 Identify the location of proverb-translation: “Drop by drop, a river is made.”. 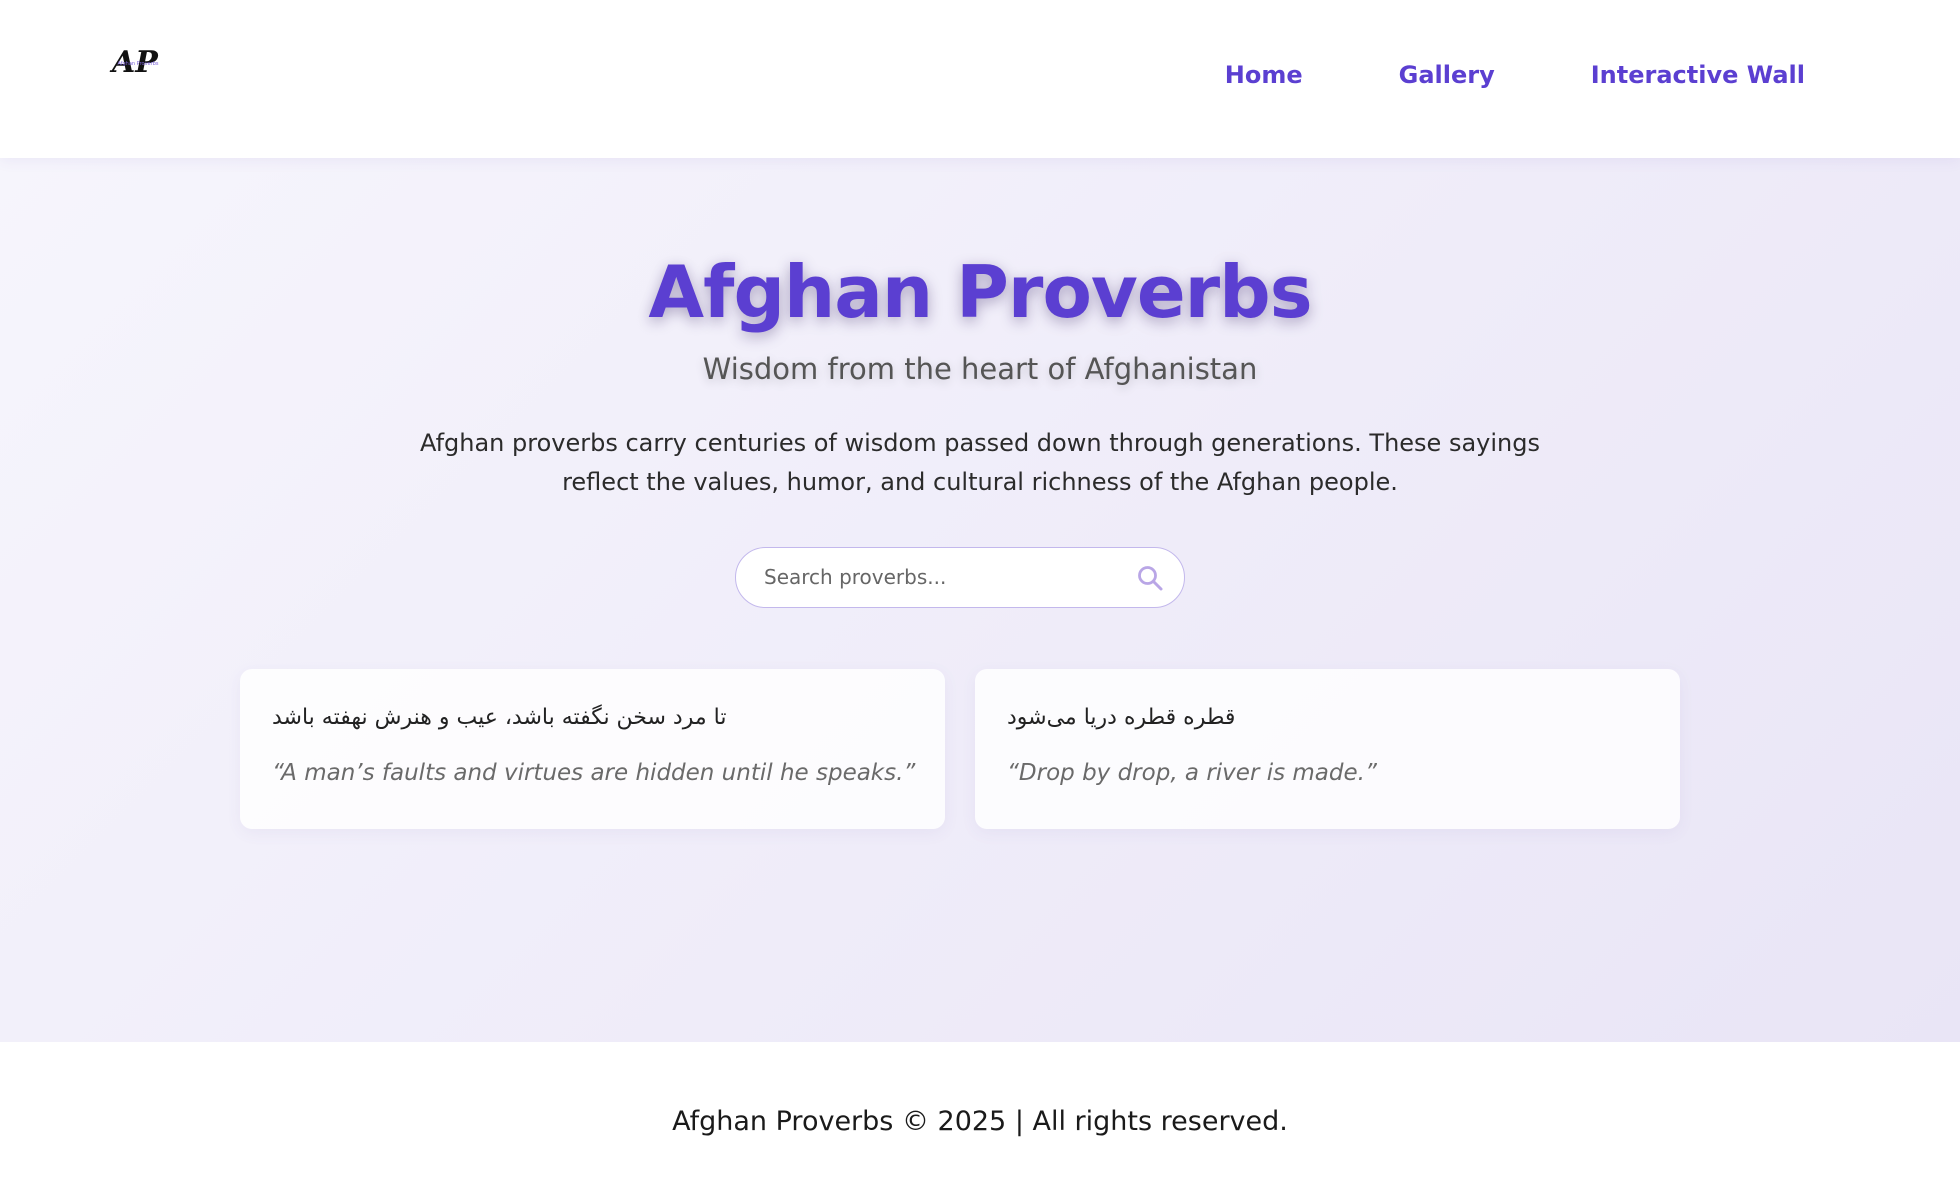
(1192, 773).